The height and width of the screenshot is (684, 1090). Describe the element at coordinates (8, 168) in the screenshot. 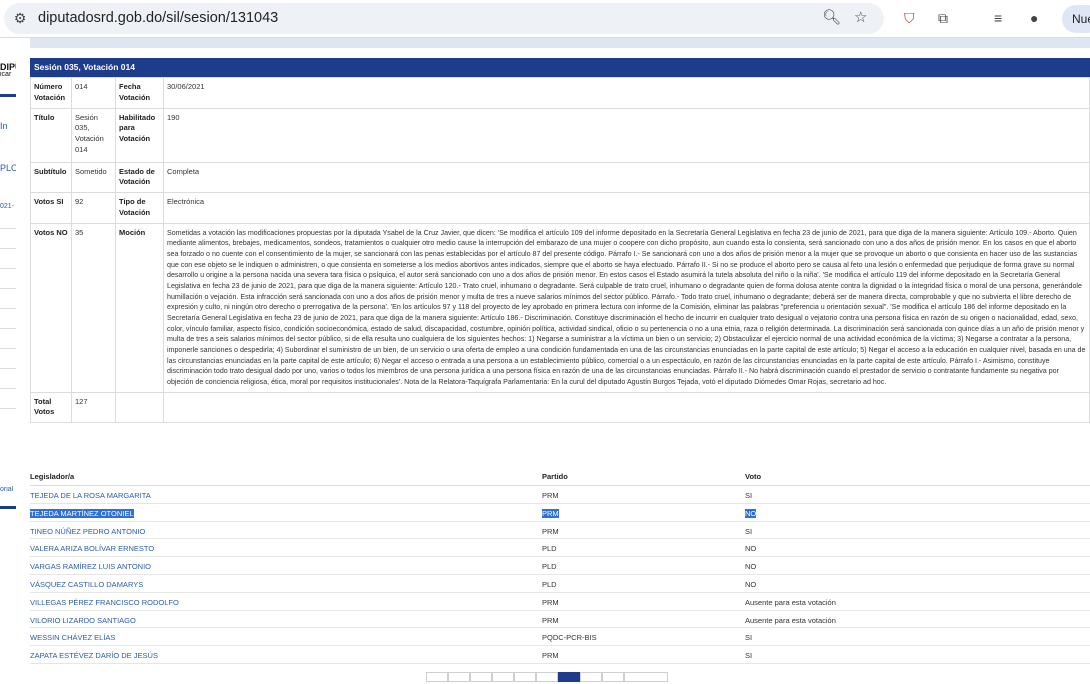

I see `bg-text: PLO` at that location.